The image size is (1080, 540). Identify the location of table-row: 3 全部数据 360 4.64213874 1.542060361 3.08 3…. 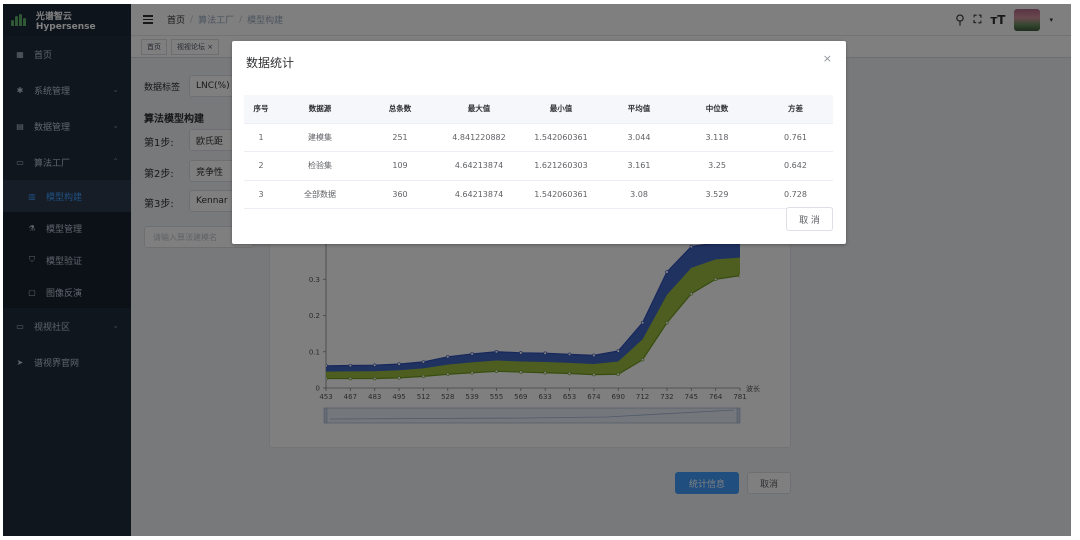
(538, 194).